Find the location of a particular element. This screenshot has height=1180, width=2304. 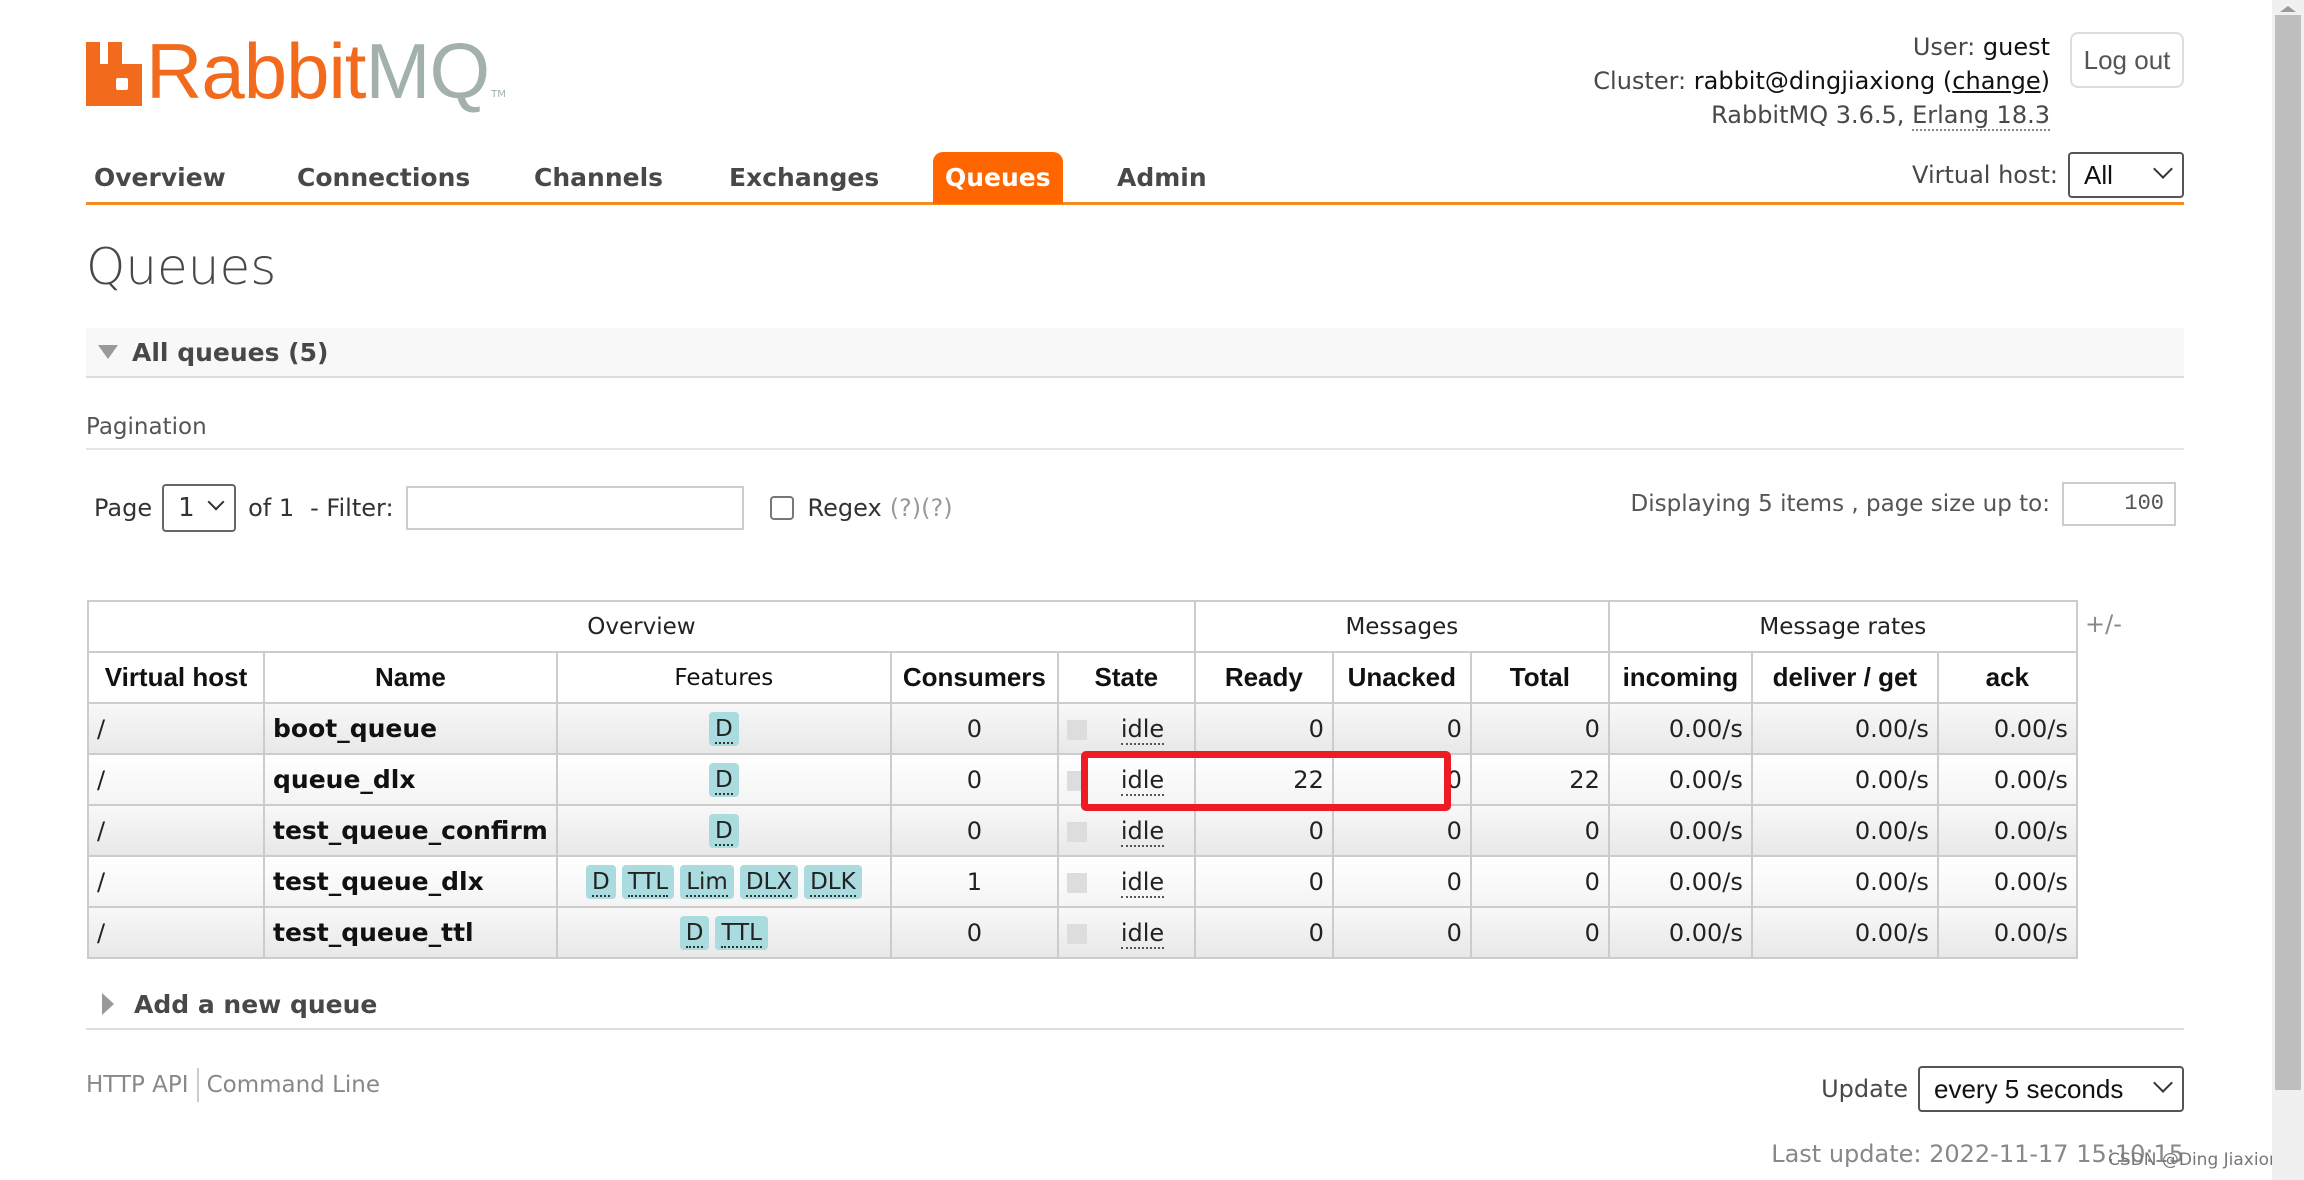

tab-channels: Channels is located at coordinates (598, 178).